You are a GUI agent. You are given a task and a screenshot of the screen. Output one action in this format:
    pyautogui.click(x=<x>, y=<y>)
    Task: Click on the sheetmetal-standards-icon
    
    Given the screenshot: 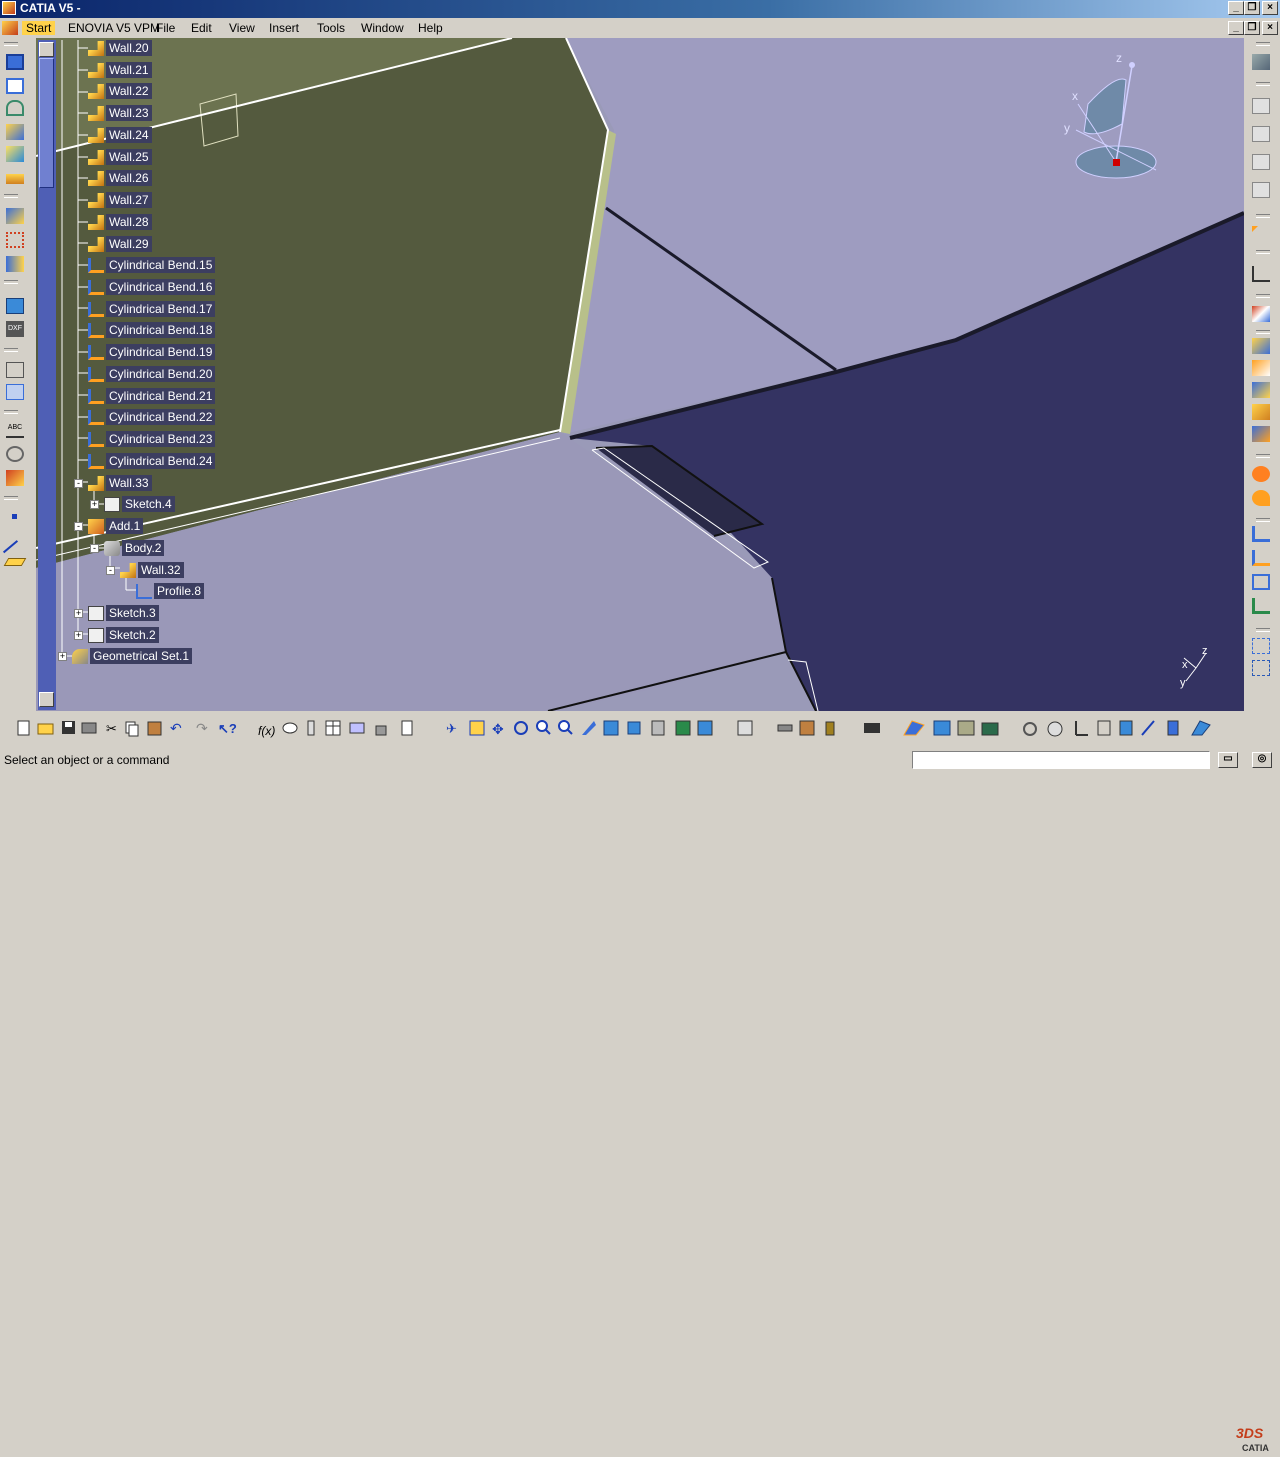 What is the action you would take?
    pyautogui.click(x=745, y=728)
    